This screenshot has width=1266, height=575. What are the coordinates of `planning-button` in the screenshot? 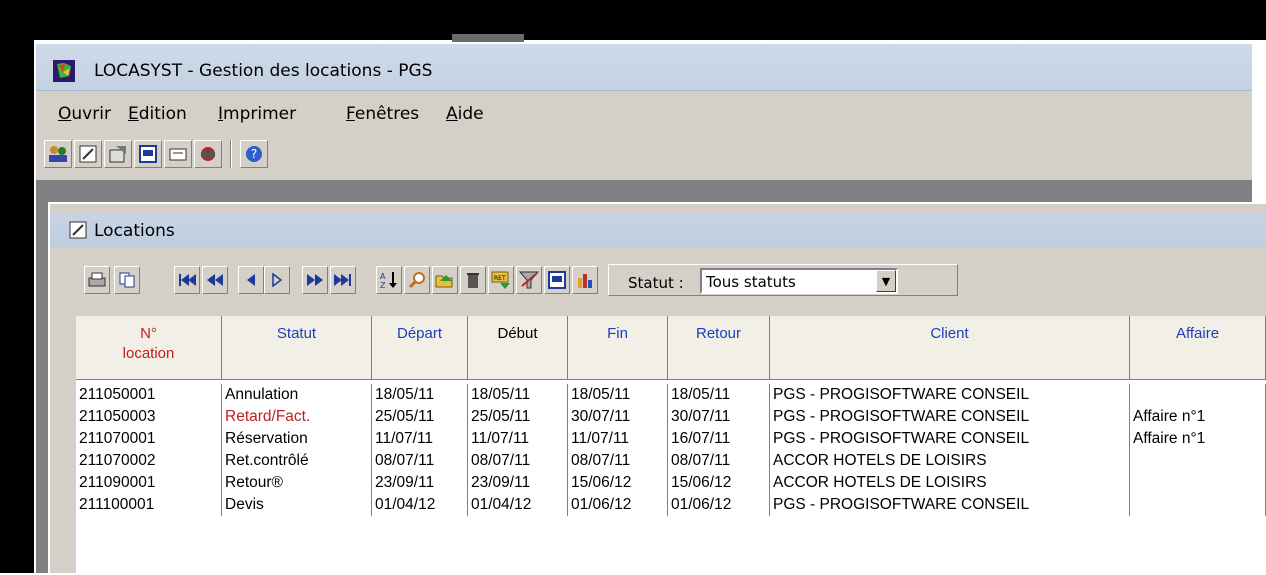 It's located at (148, 154).